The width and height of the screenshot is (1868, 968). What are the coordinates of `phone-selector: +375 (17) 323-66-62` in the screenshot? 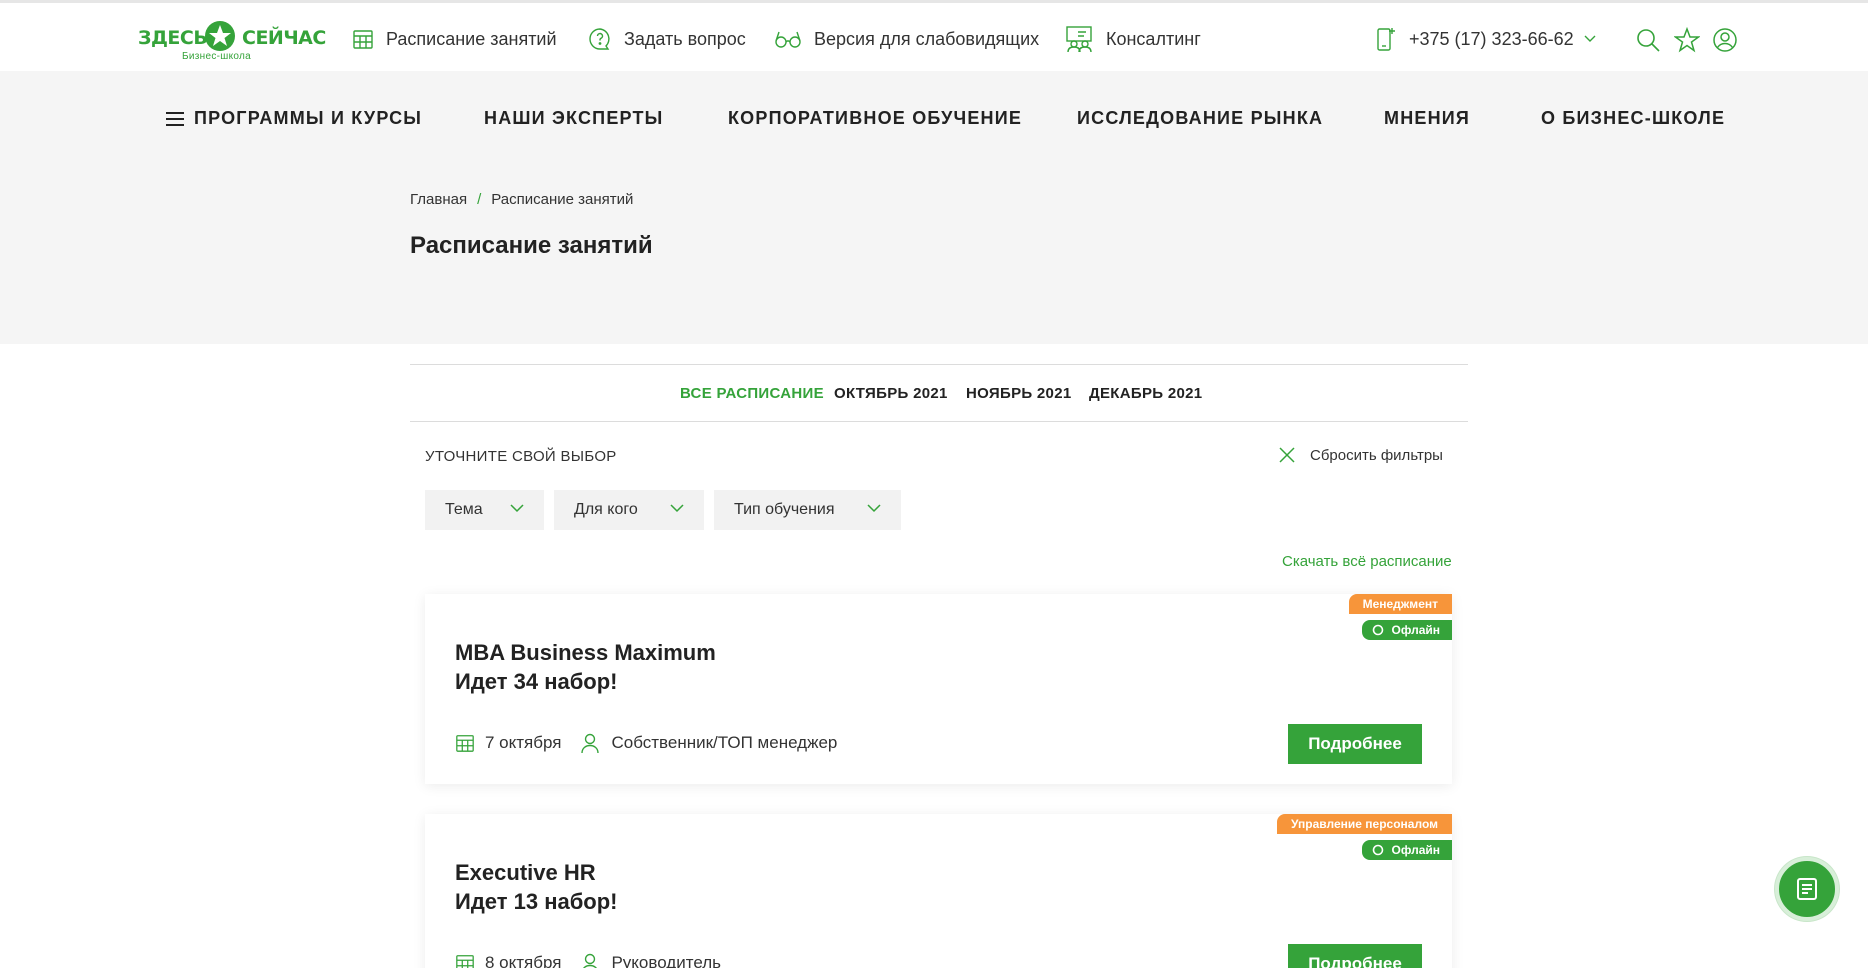 It's located at (1485, 39).